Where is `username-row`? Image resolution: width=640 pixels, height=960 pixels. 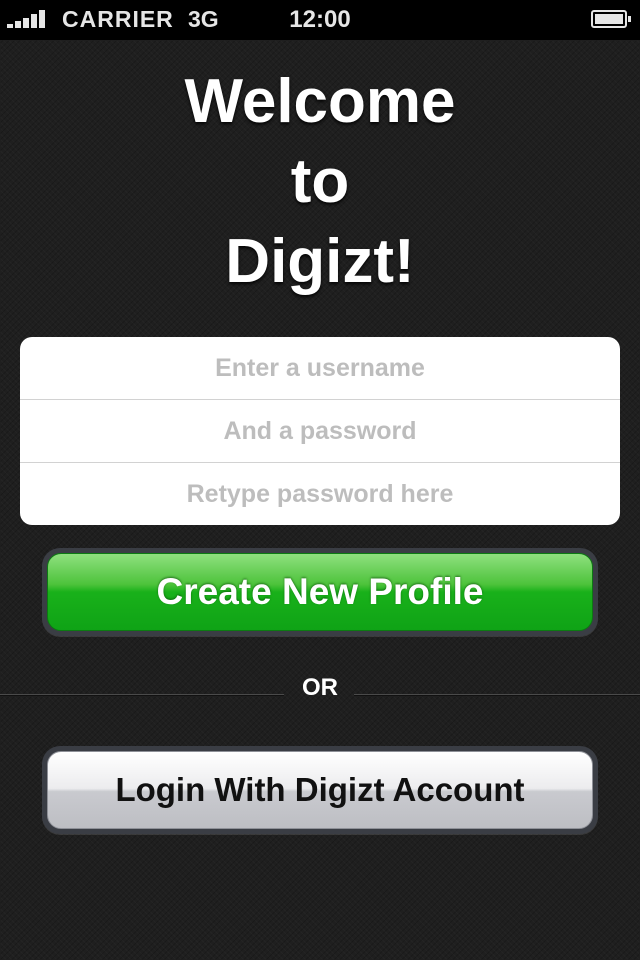
username-row is located at coordinates (320, 368).